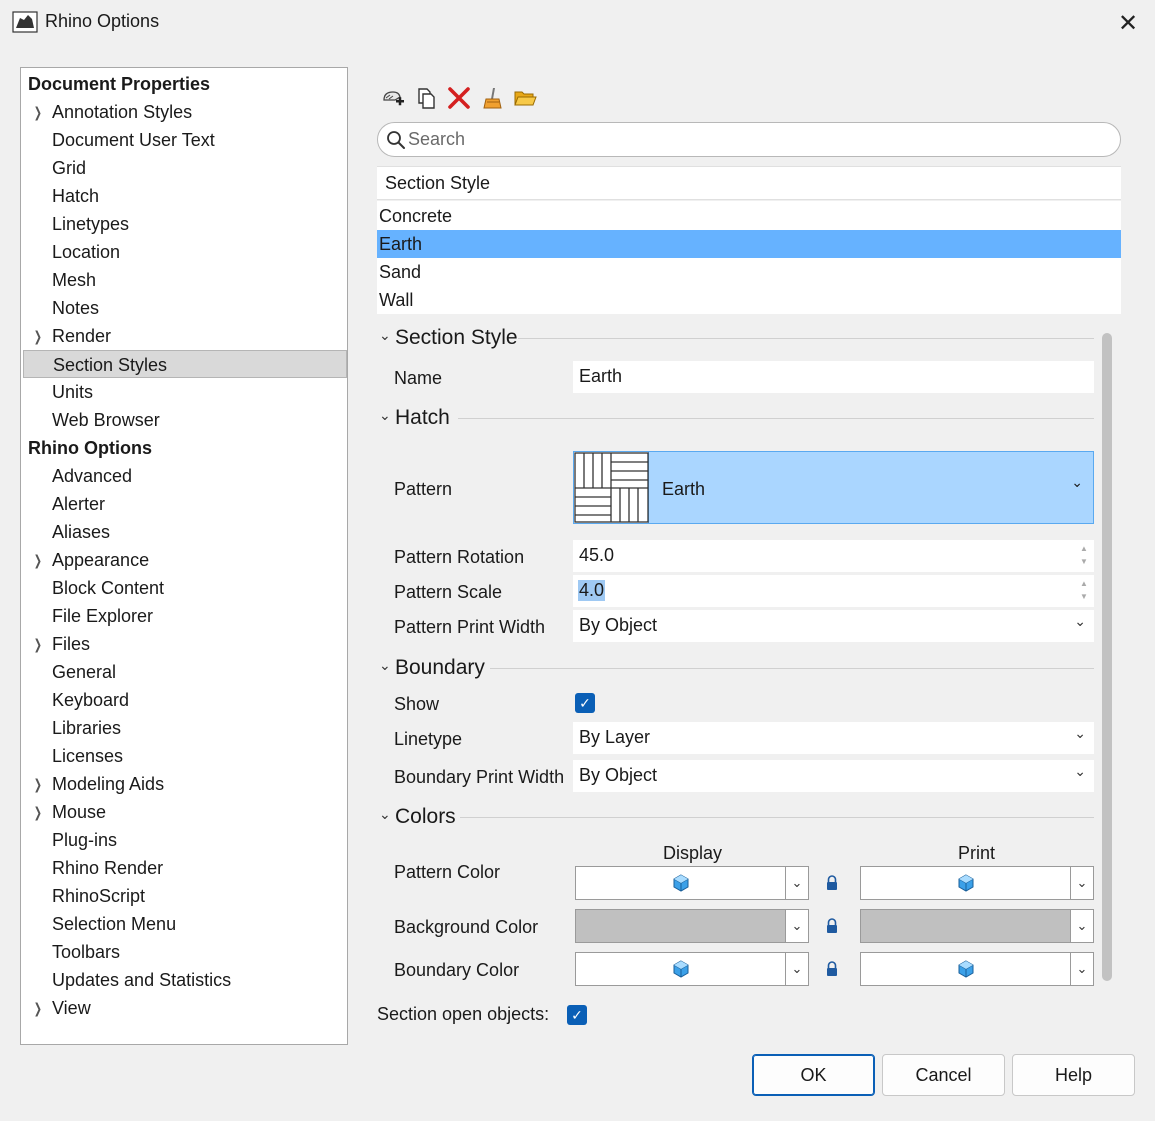  What do you see at coordinates (185, 840) in the screenshot?
I see `tree-item: Plug-ins` at bounding box center [185, 840].